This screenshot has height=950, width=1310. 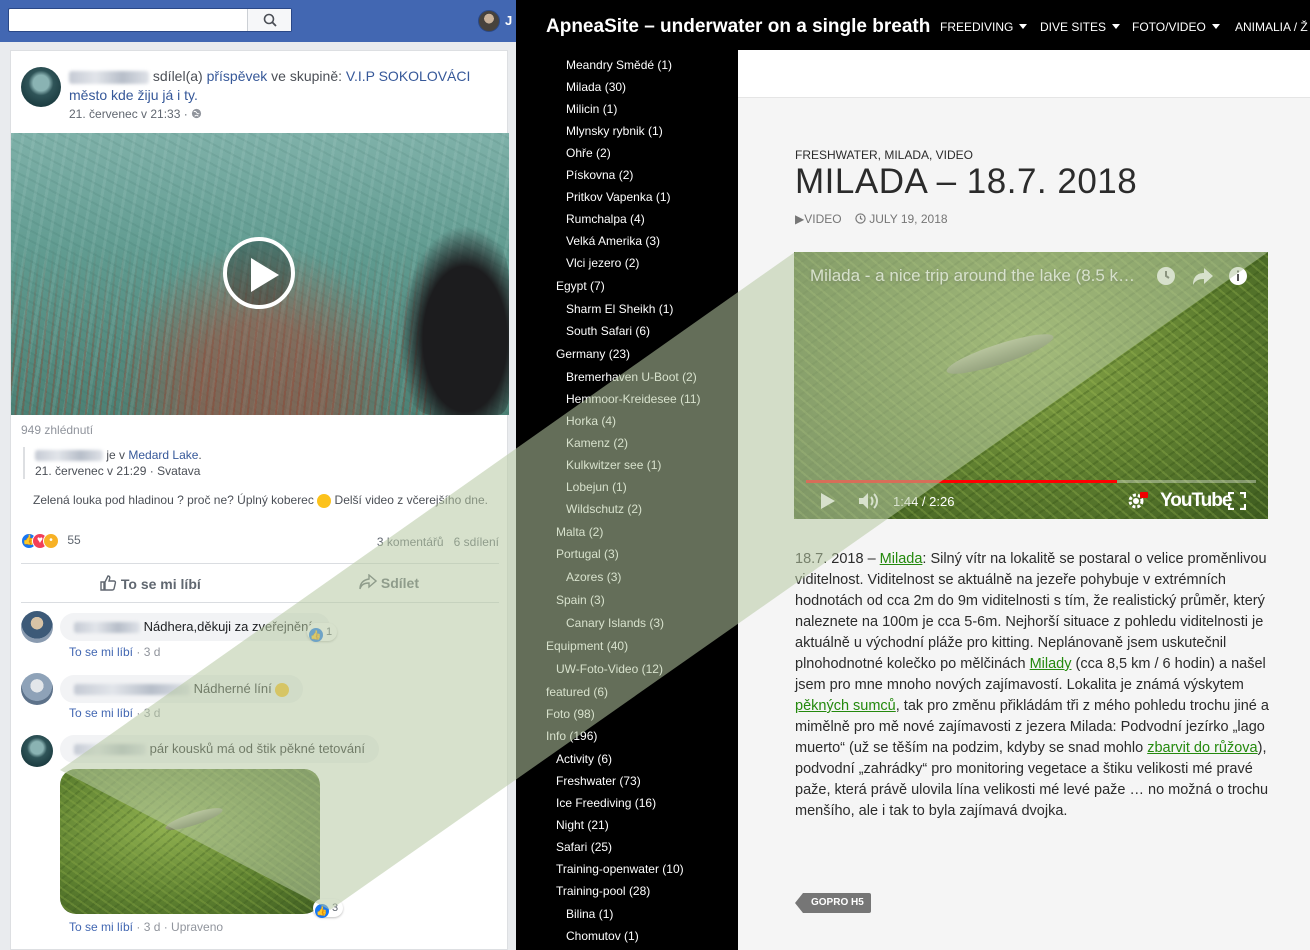 I want to click on sidebar-category-item: Training-openwater (10), so click(x=620, y=869).